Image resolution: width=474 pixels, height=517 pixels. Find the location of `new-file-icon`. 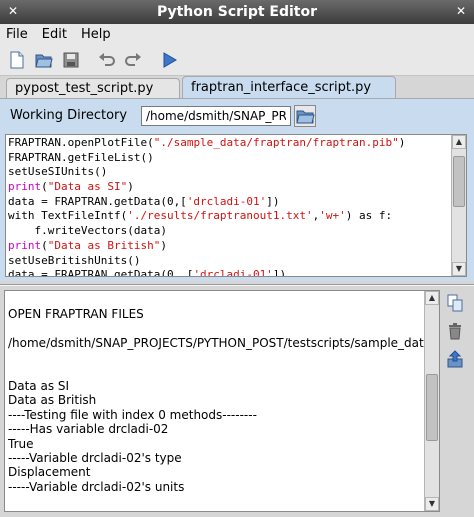

new-file-icon is located at coordinates (17, 60).